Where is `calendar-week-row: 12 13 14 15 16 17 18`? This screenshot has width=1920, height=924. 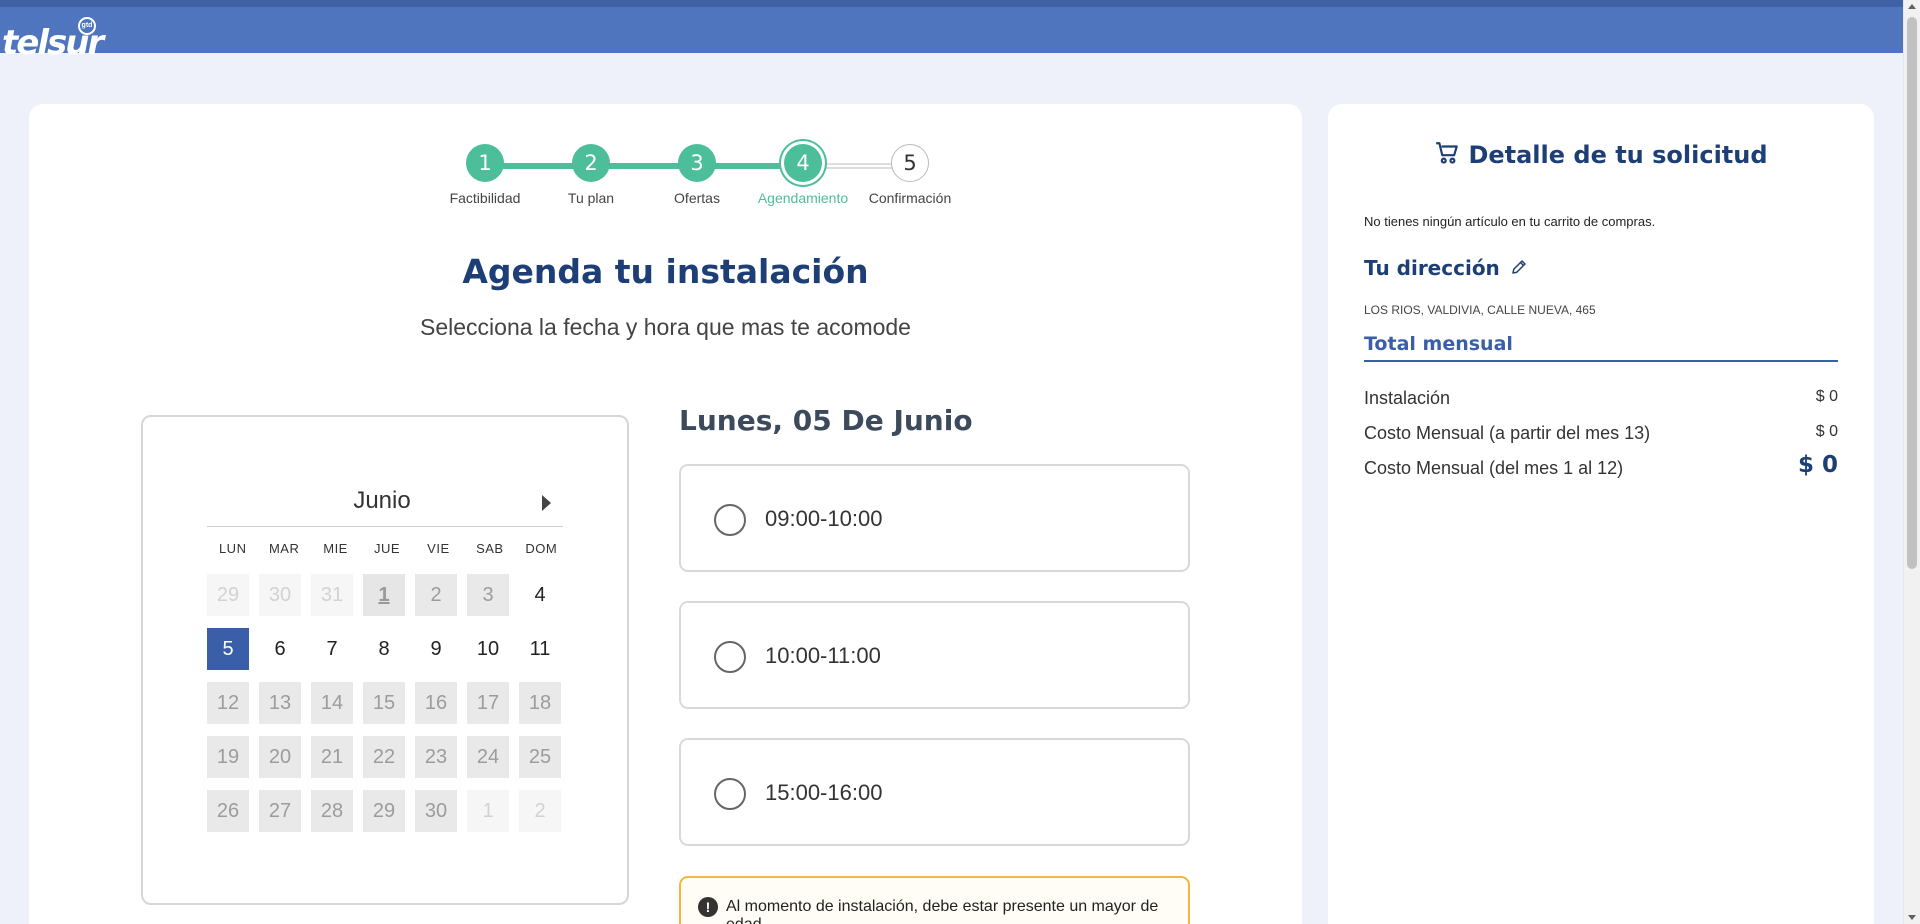
calendar-week-row: 12 13 14 15 16 17 18 is located at coordinates (384, 709).